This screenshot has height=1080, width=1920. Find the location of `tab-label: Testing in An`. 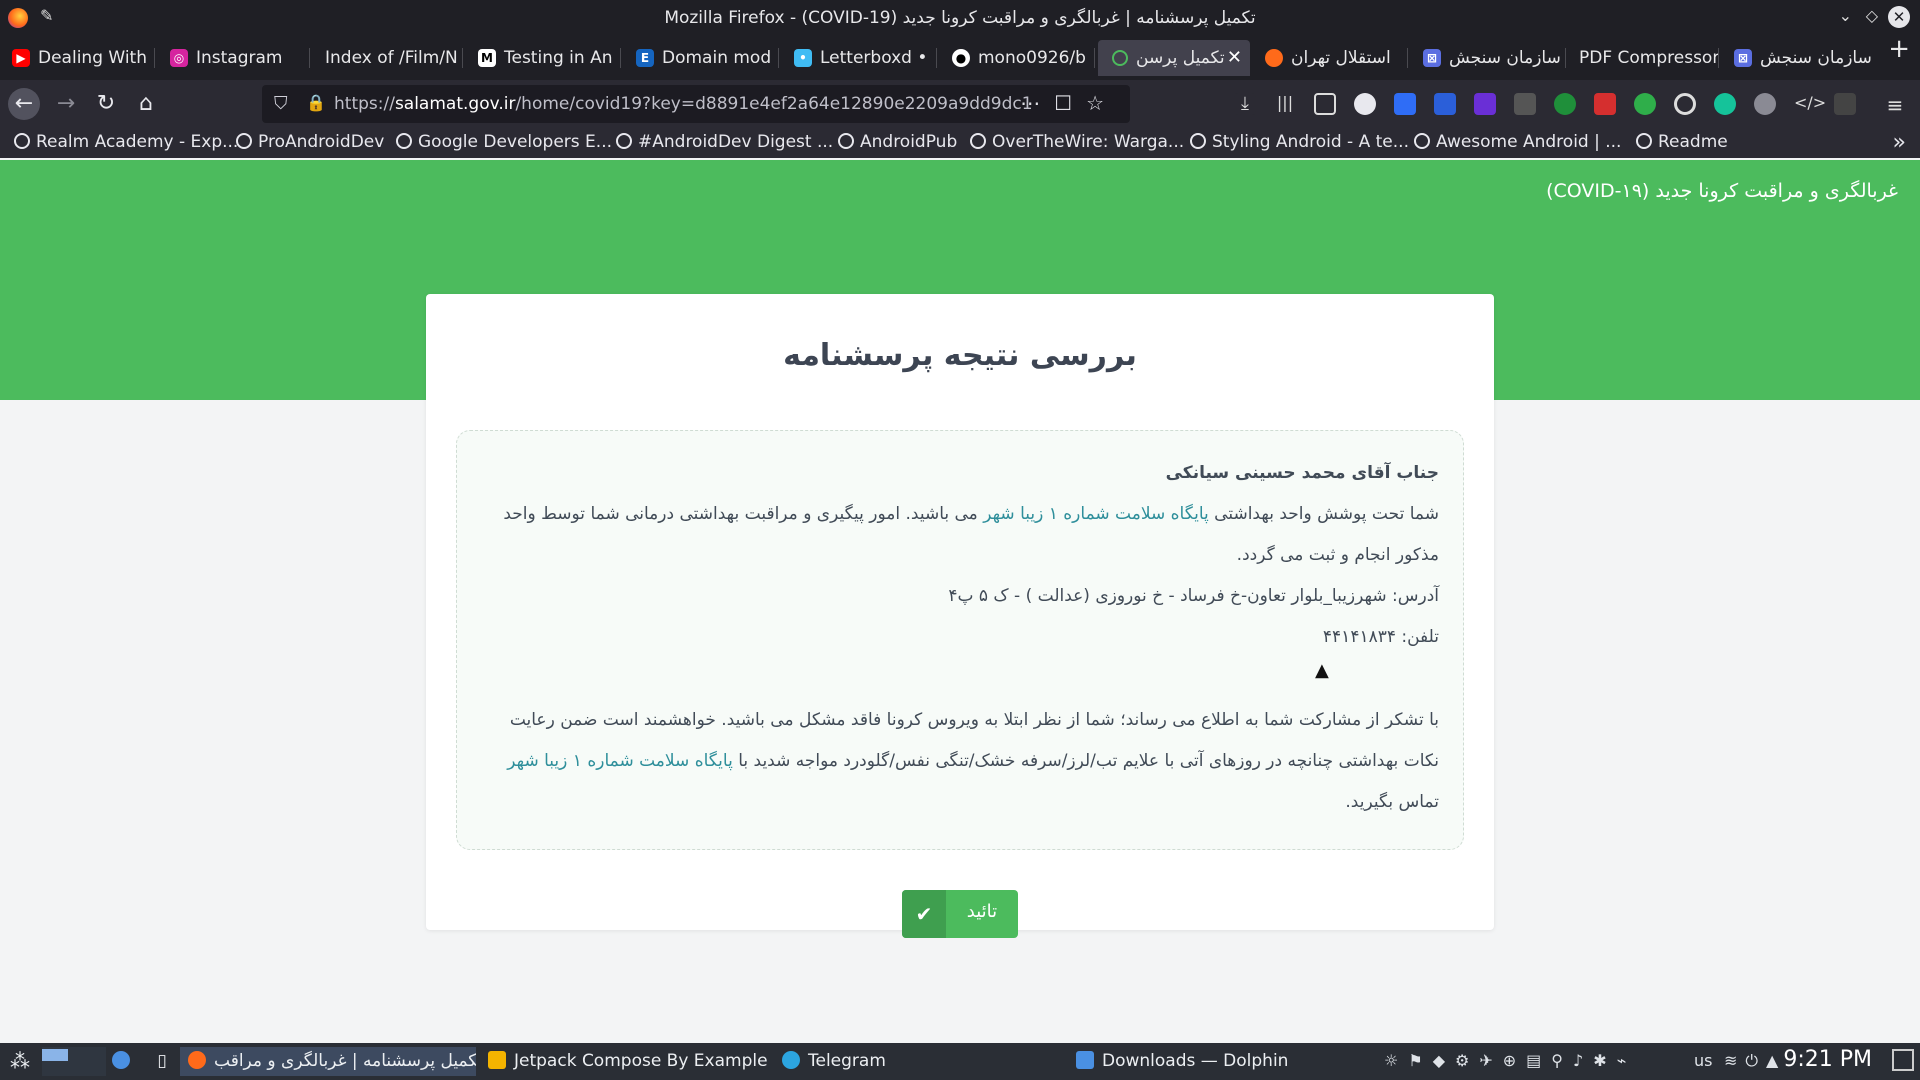

tab-label: Testing in An is located at coordinates (558, 58).